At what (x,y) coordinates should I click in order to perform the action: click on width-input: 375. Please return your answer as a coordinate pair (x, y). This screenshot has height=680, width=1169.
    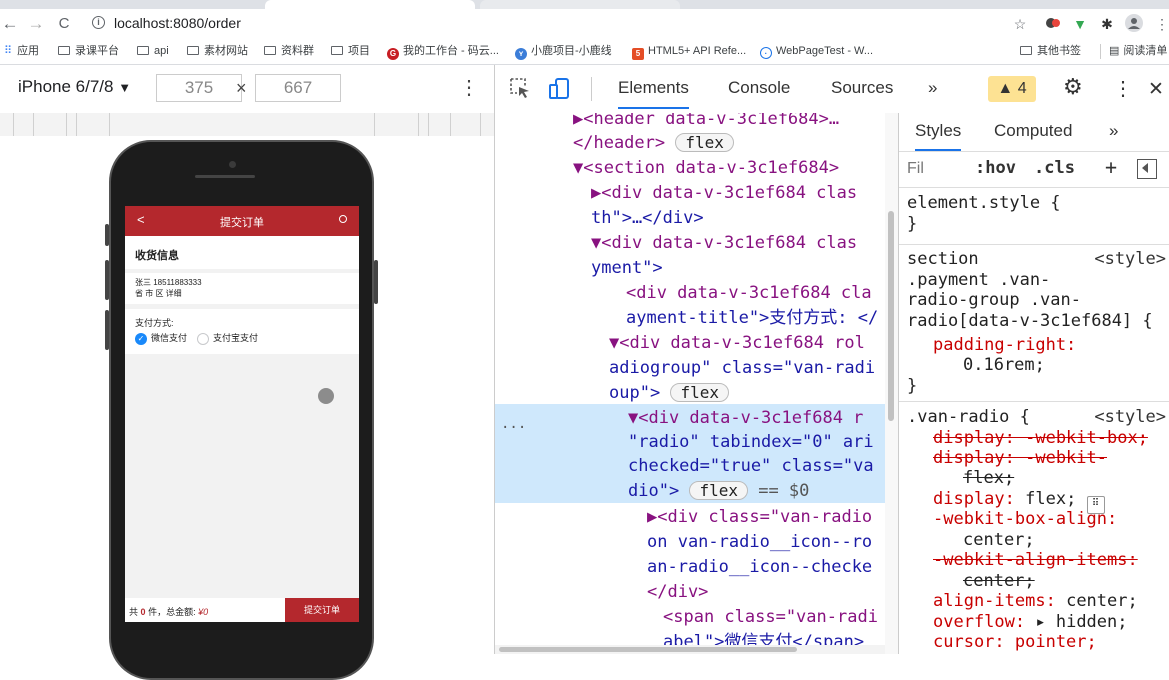
    Looking at the image, I should click on (199, 88).